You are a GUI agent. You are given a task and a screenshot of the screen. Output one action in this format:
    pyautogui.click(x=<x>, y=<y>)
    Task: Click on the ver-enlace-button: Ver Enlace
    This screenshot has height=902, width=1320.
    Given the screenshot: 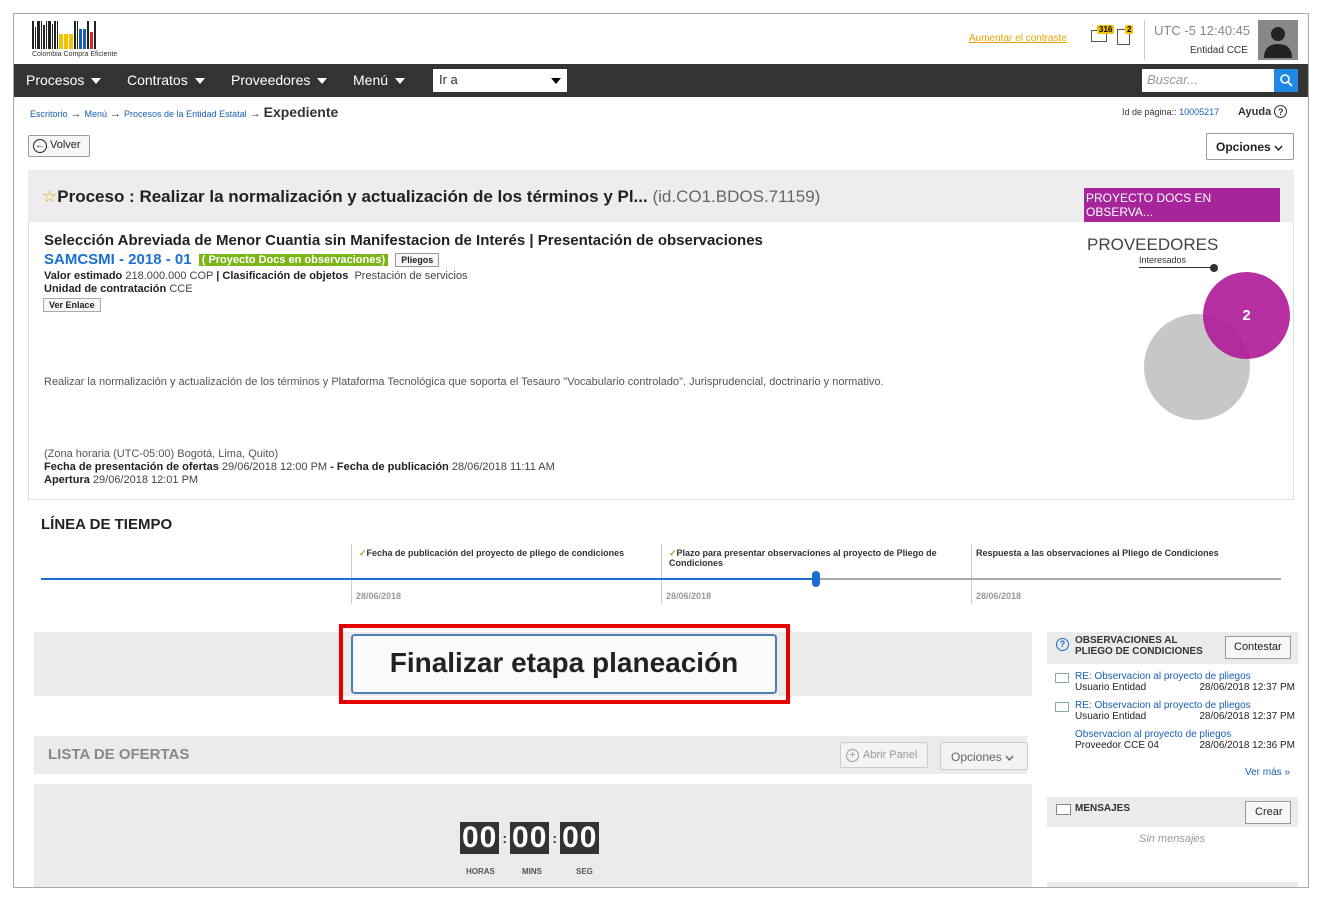 What is the action you would take?
    pyautogui.click(x=72, y=305)
    